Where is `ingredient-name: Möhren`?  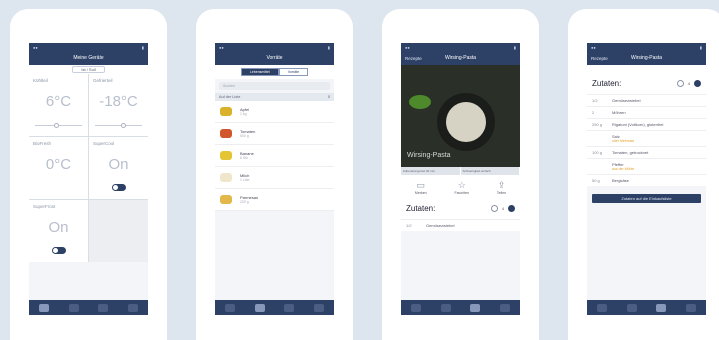
ingredient-name: Möhren is located at coordinates (619, 112).